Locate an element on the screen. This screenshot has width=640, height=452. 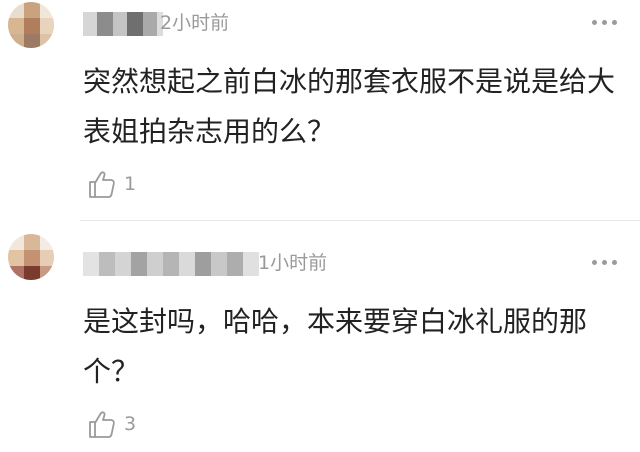
timestamp: 1小时前 is located at coordinates (293, 263).